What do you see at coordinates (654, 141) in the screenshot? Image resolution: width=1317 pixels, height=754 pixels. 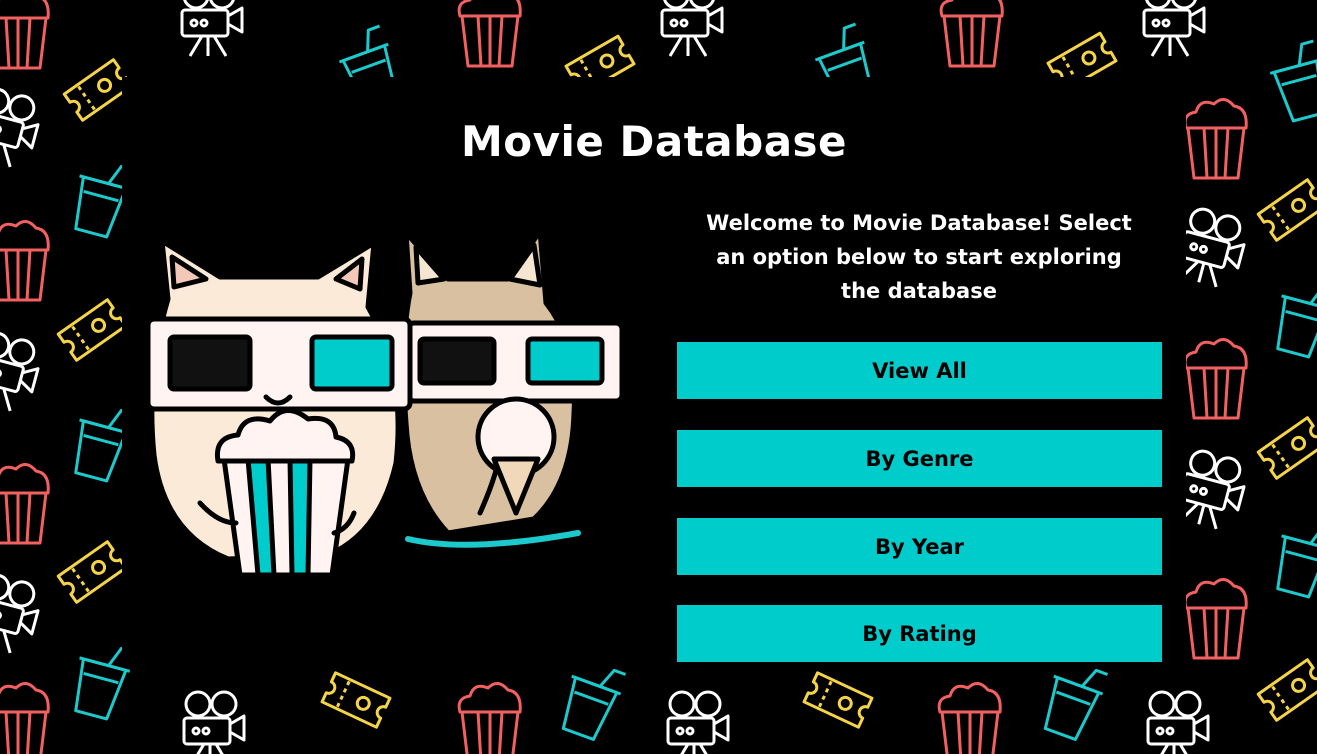 I see `page-title: Movie Database` at bounding box center [654, 141].